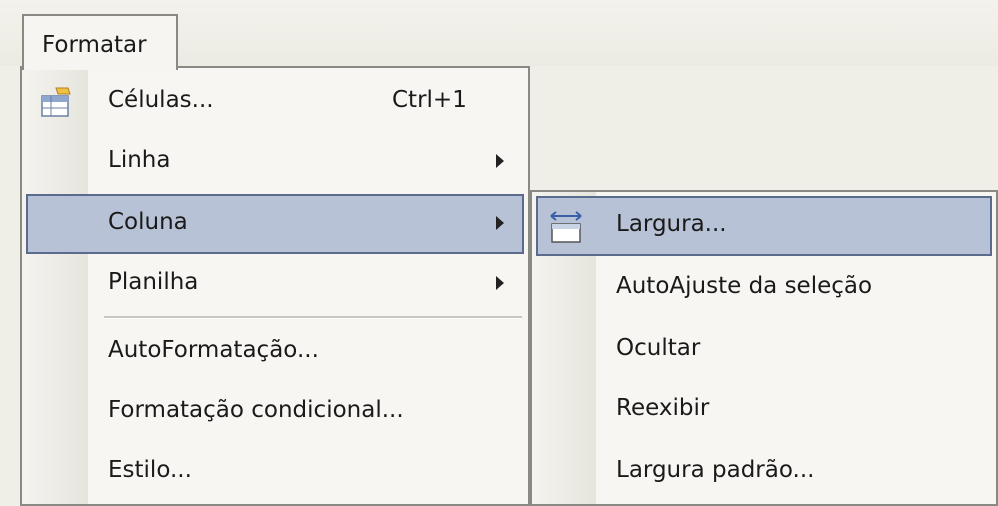 The width and height of the screenshot is (998, 506). Describe the element at coordinates (275, 162) in the screenshot. I see `menu-item-linha: Linha` at that location.